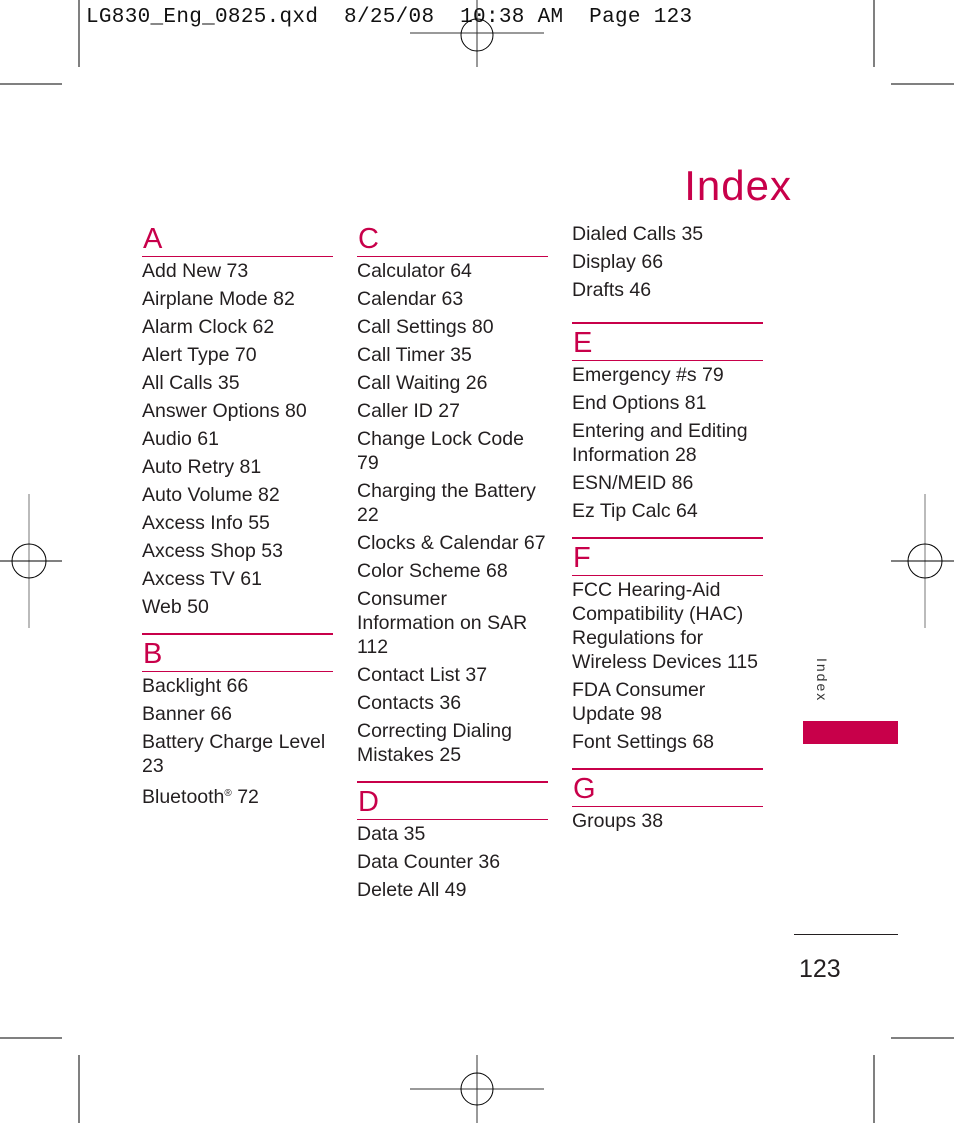  I want to click on index-section-g: G Groups 38, so click(667, 800).